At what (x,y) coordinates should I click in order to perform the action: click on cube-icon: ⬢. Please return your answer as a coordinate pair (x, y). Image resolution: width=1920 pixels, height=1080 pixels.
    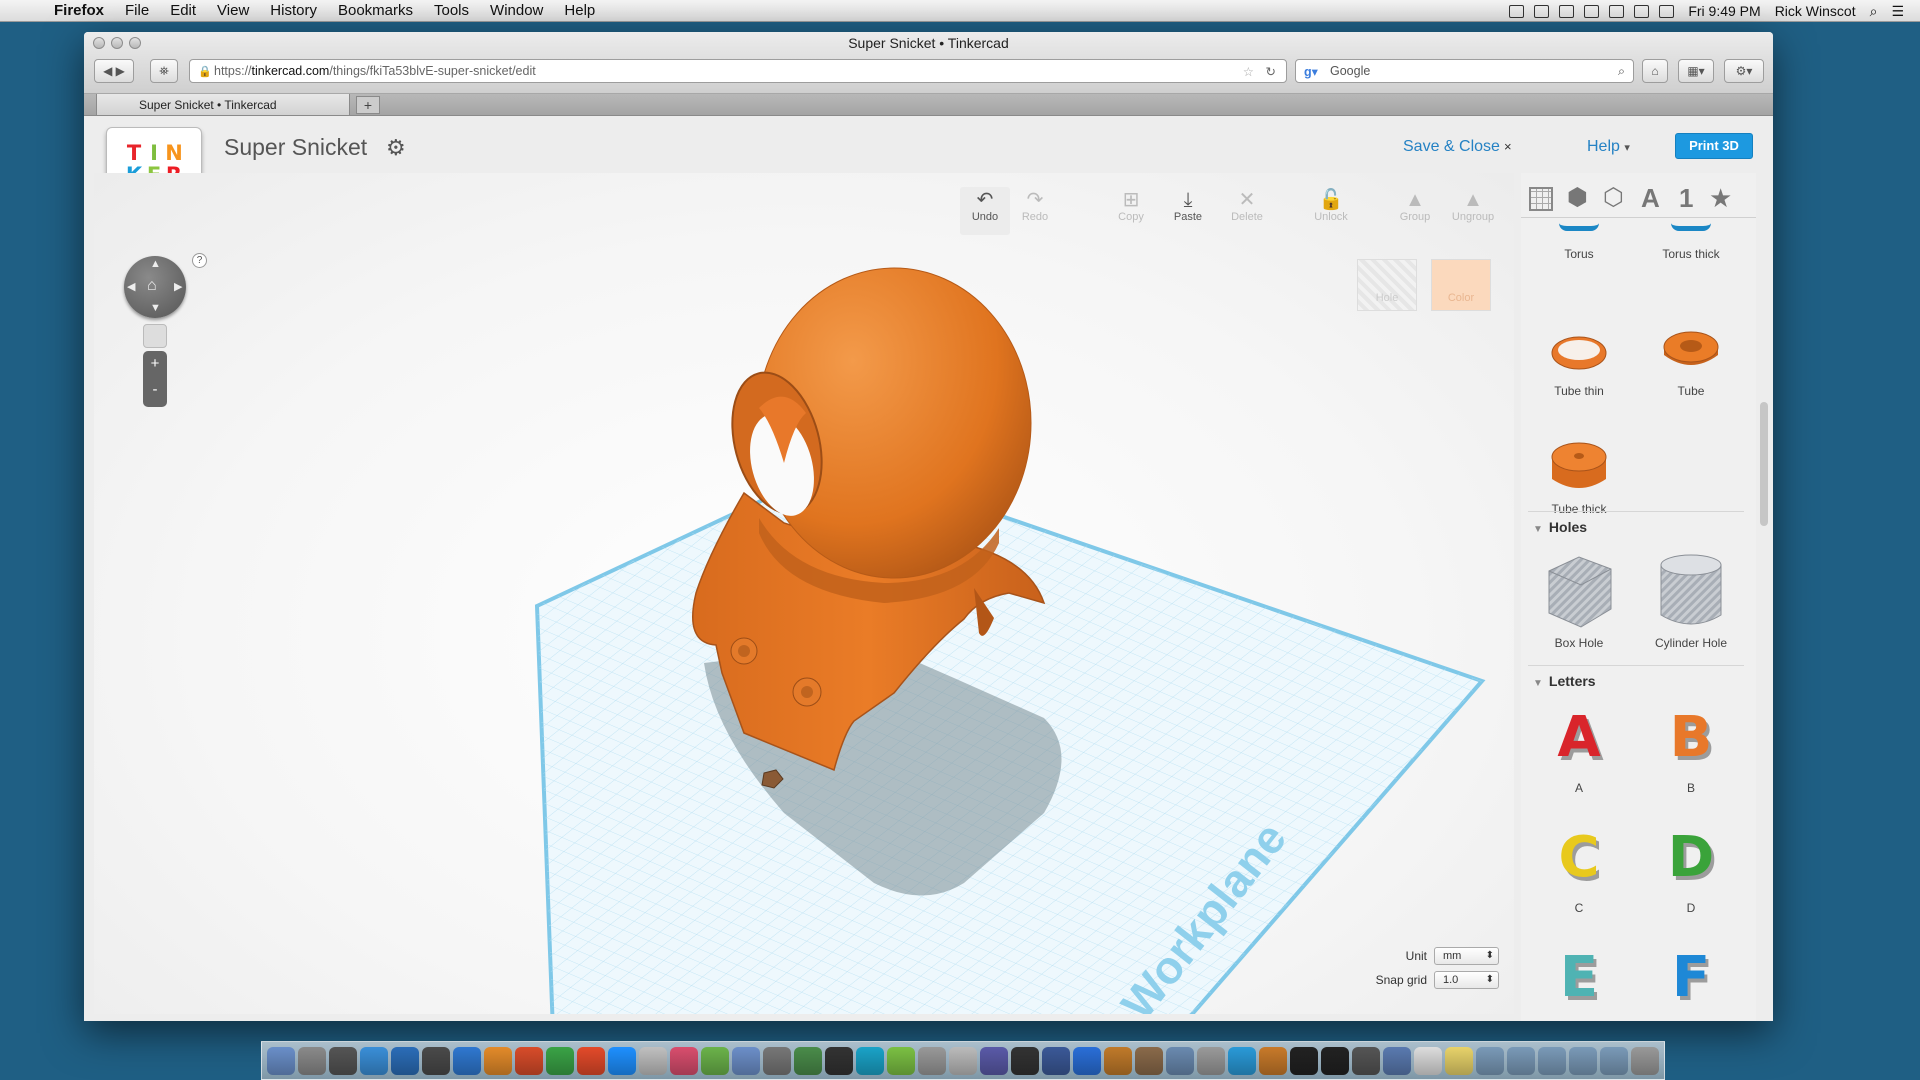
    Looking at the image, I should click on (1577, 197).